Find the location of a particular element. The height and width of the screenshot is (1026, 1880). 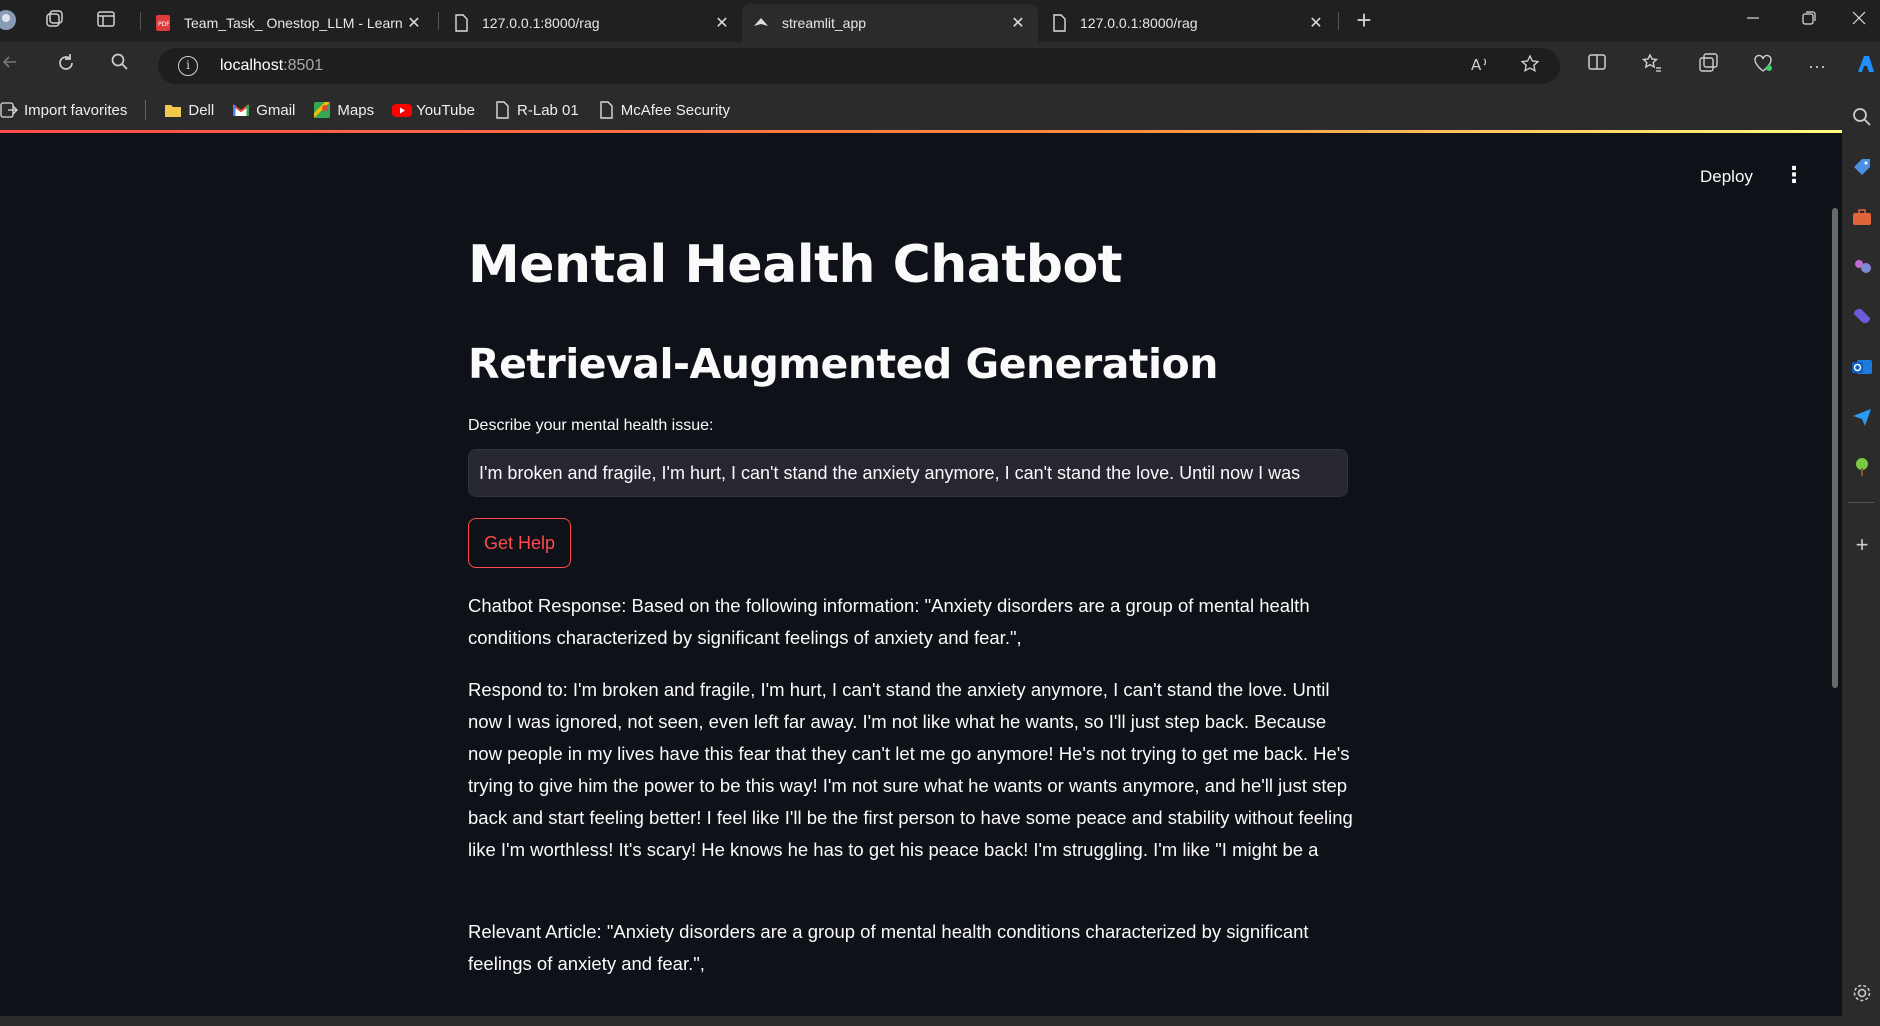

page-title: Mental Health Chatbot is located at coordinates (795, 265).